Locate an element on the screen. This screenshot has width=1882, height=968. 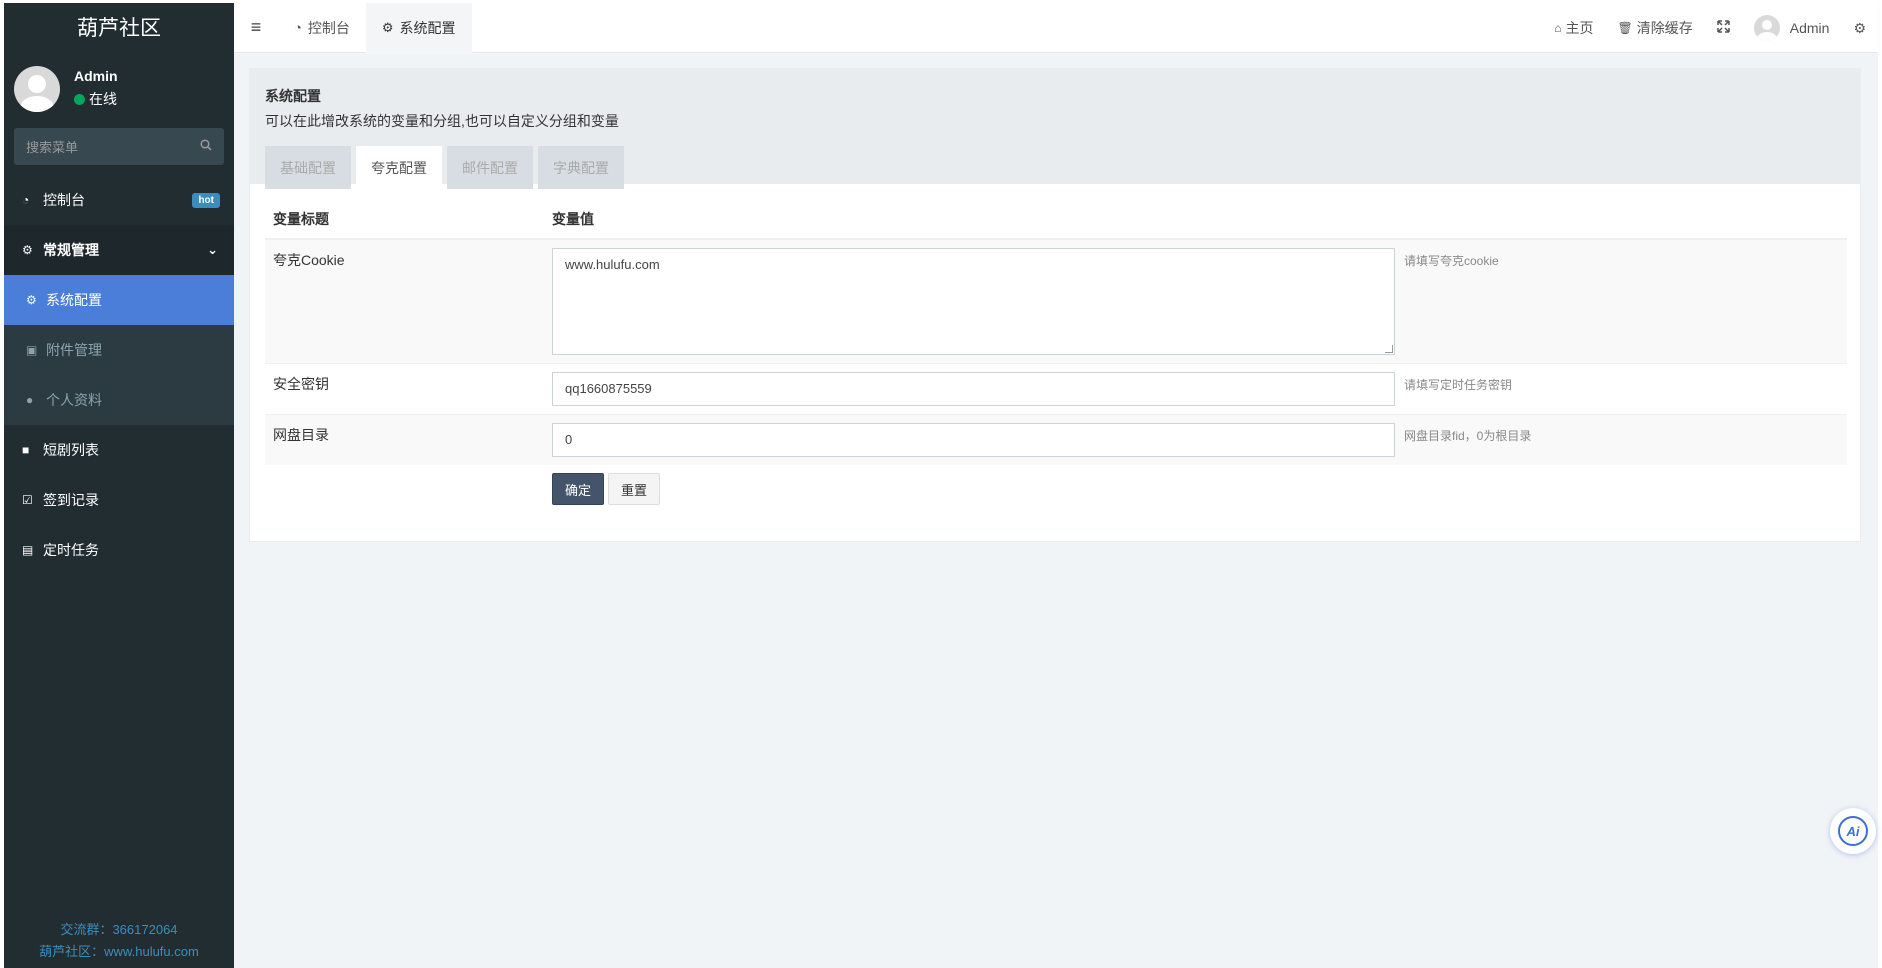
sidebar-item-label: 控制台 is located at coordinates (64, 200).